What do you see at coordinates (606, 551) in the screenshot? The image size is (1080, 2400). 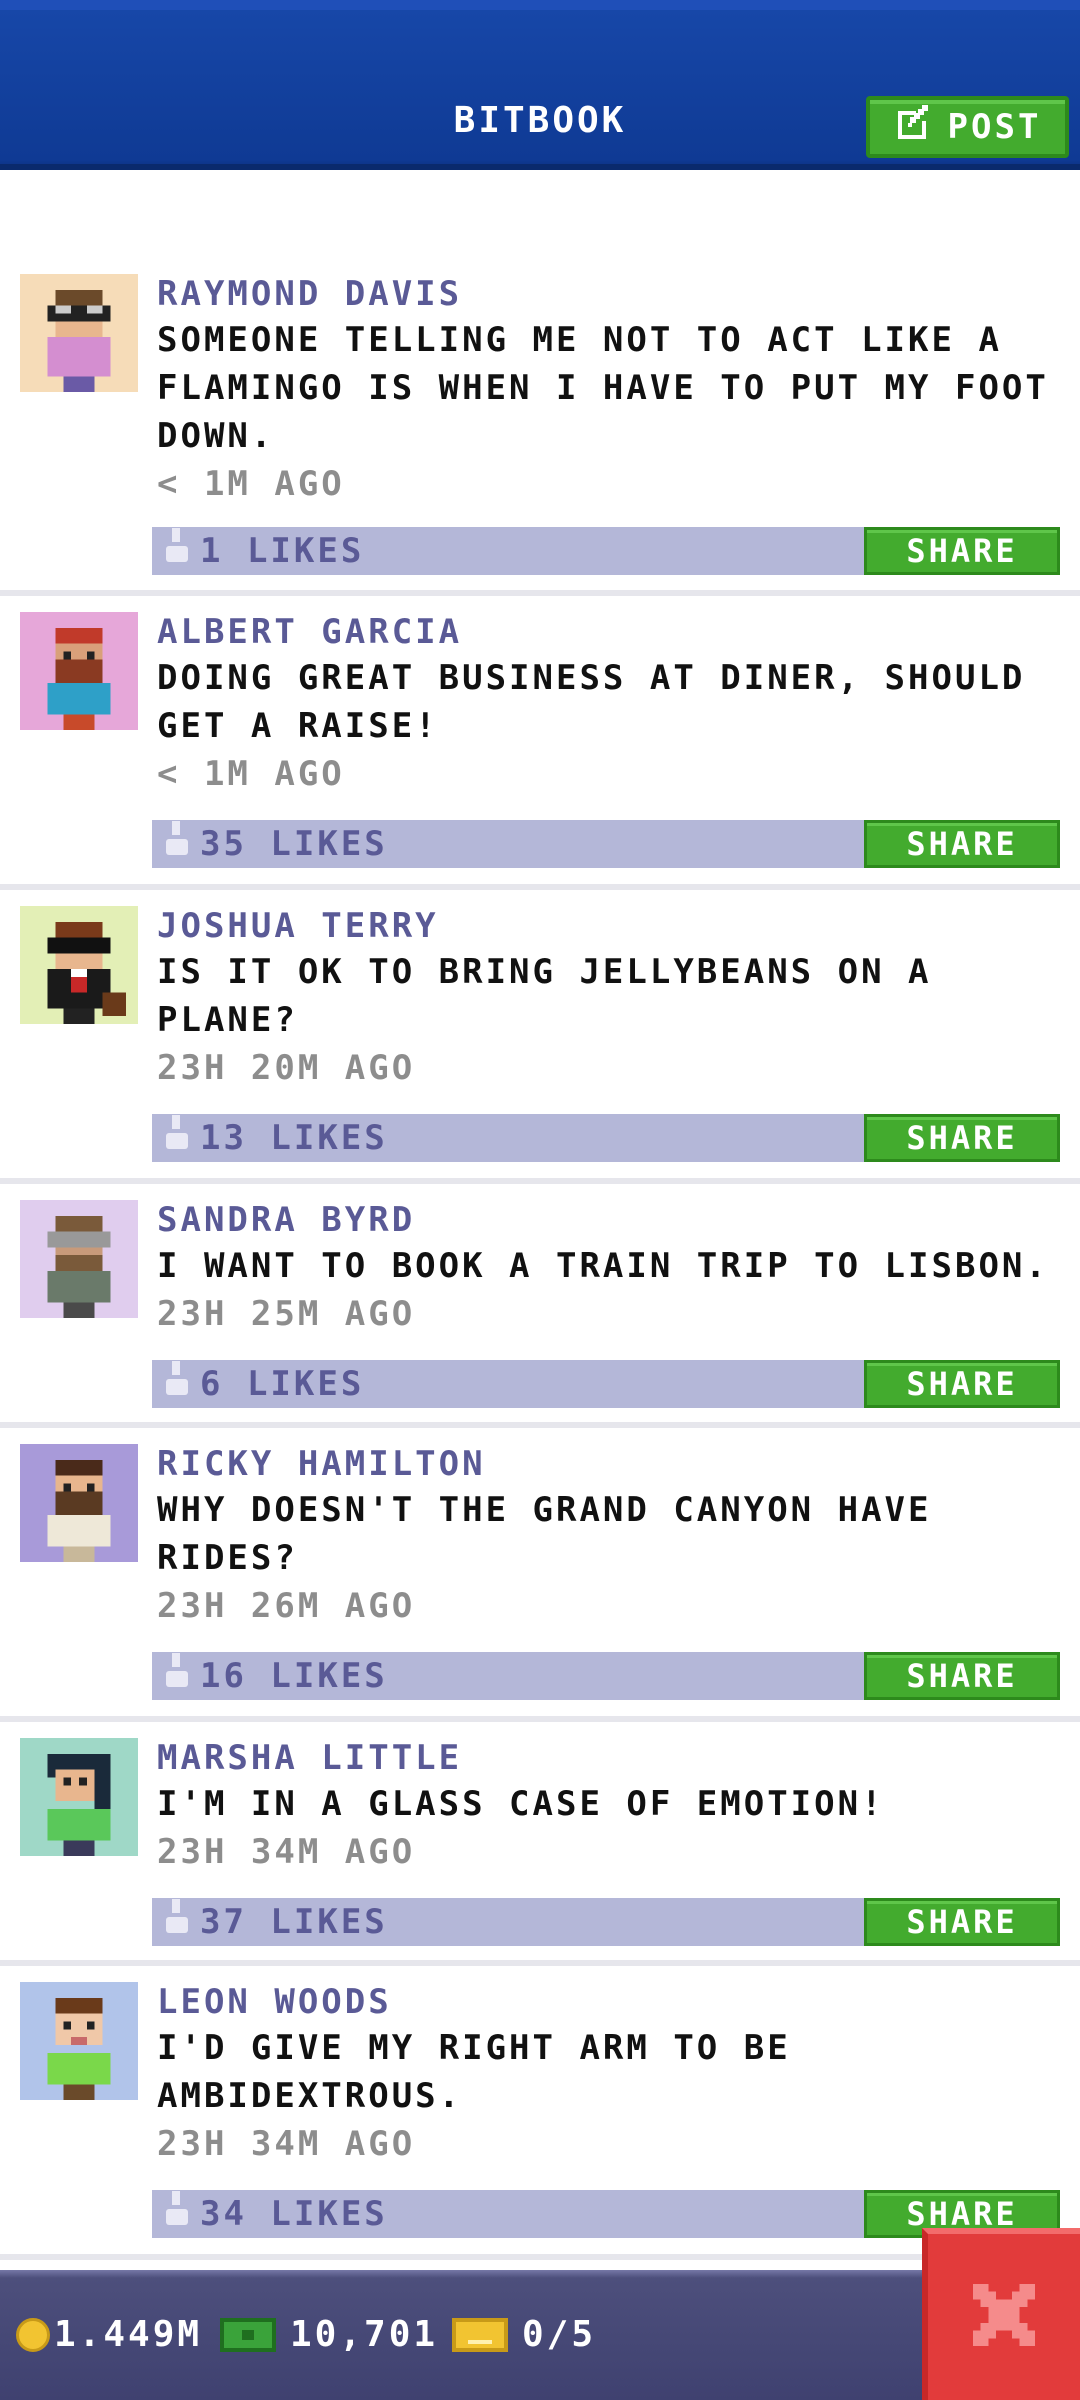 I see `likes-bar: 1 LIKES SHARE` at bounding box center [606, 551].